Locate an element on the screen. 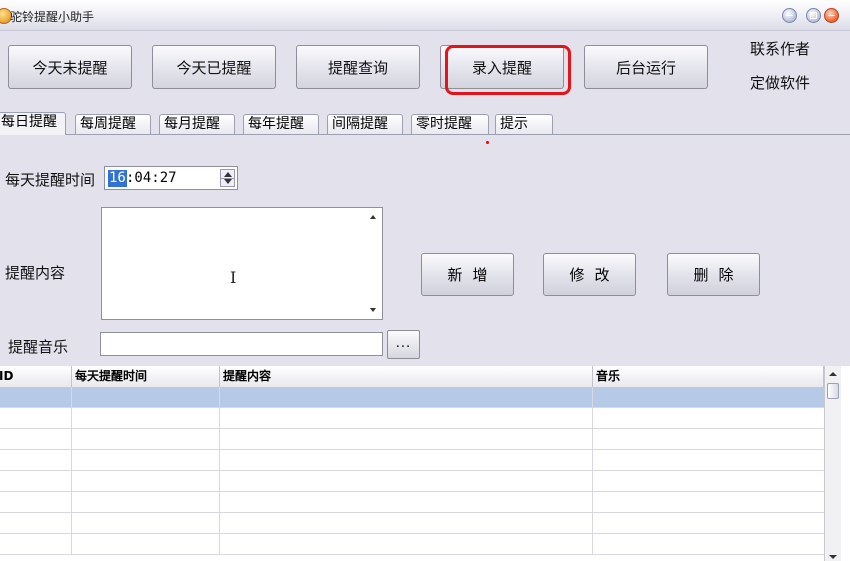 This screenshot has width=850, height=561. col-id: ID is located at coordinates (36, 376).